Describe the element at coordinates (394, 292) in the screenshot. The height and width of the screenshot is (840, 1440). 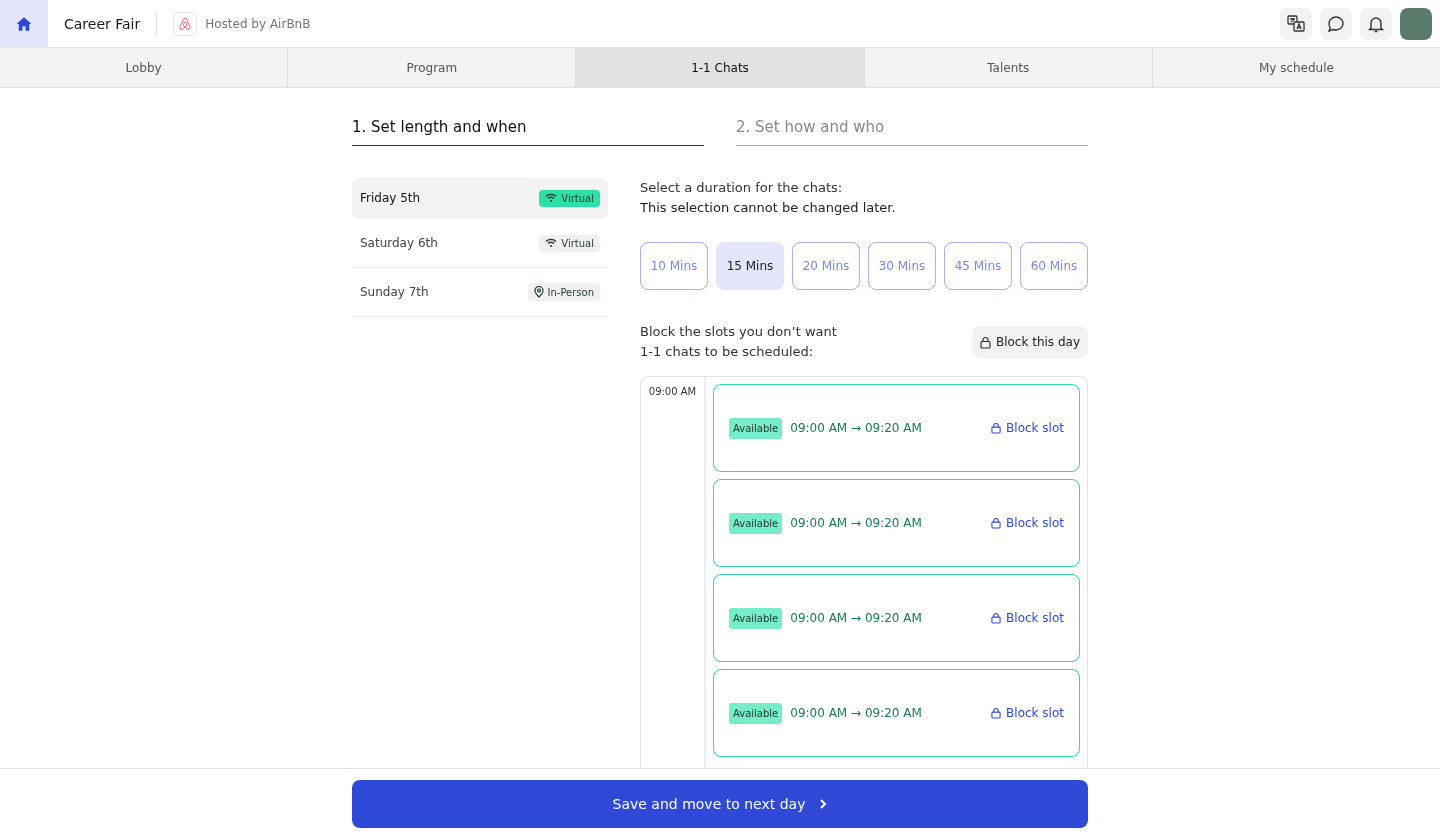
I see `day-label: Sunday 7th` at that location.